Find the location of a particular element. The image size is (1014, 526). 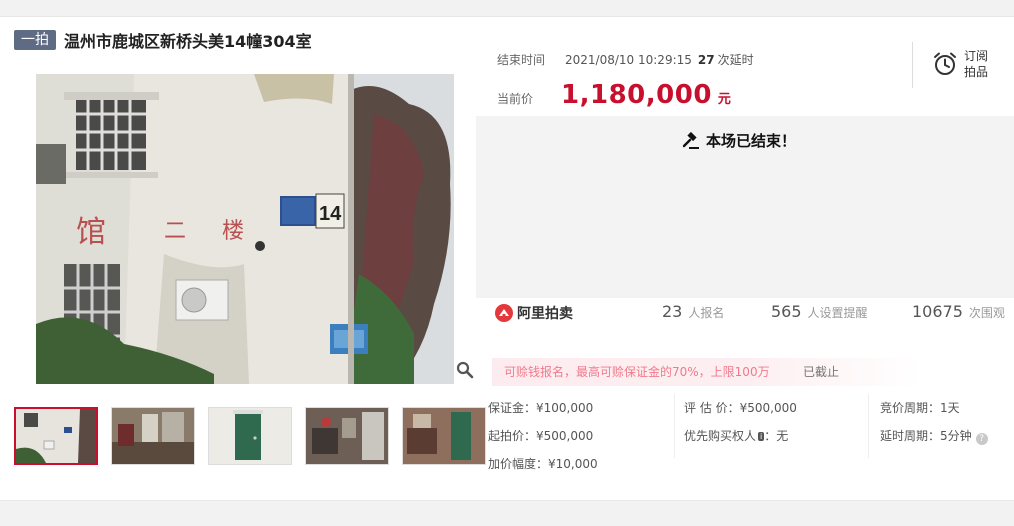

delay-cycle-text: 延时周期：5分钟 is located at coordinates (926, 436).